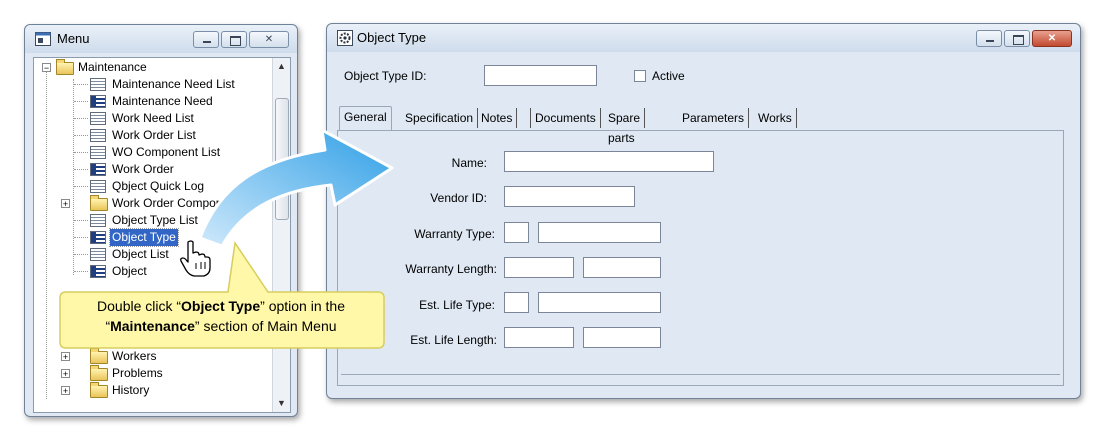  What do you see at coordinates (172, 84) in the screenshot?
I see `tree-item-maintenance-need-list: Maintenance Need List` at bounding box center [172, 84].